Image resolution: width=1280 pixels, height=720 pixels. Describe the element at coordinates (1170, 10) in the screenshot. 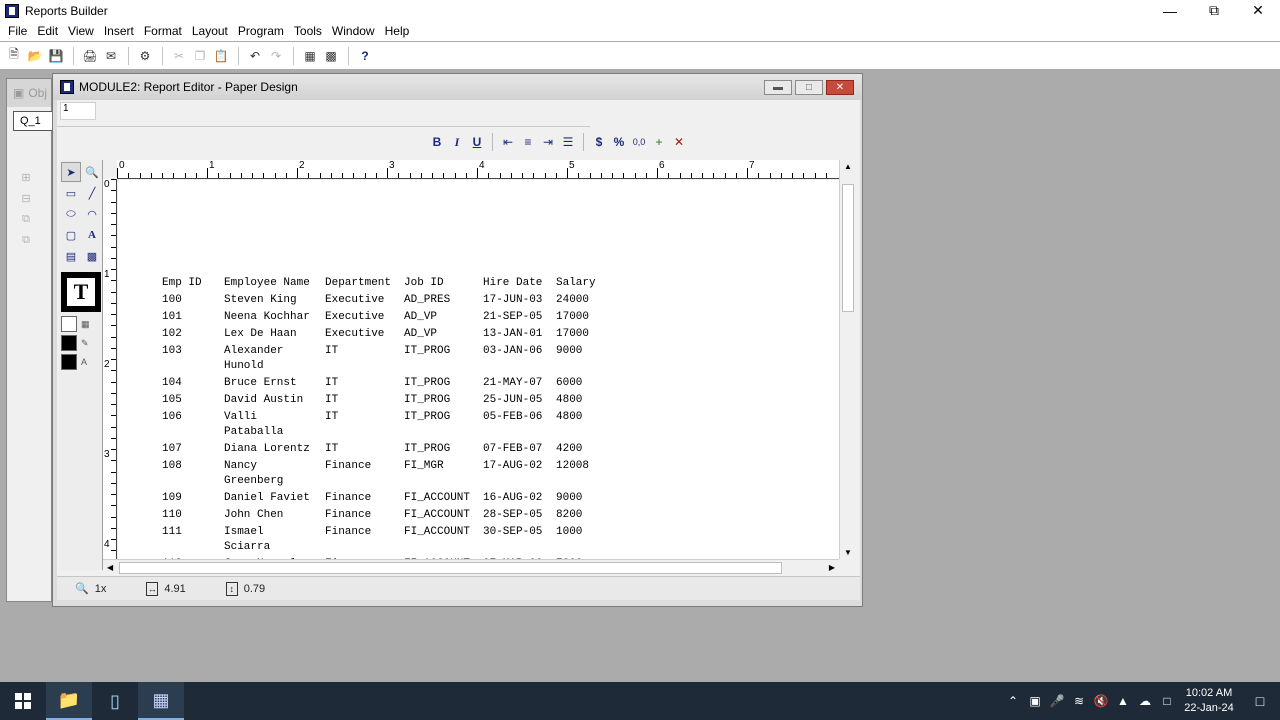

I see `minimize-button: —` at that location.